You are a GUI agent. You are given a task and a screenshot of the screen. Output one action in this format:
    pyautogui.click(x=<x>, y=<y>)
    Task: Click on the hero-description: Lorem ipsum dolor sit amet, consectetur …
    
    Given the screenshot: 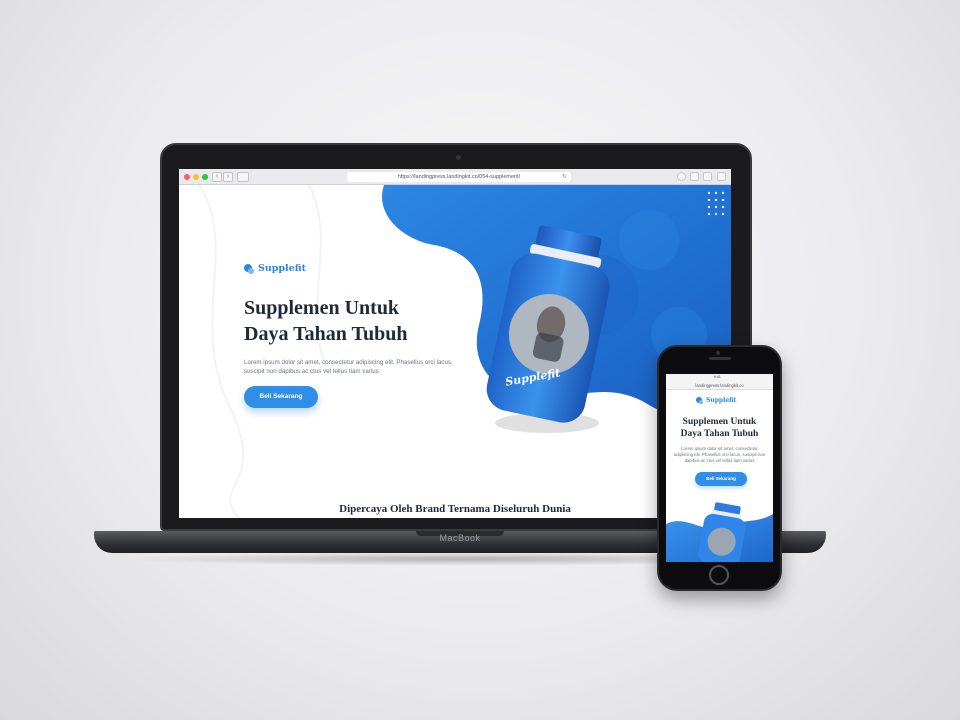 What is the action you would take?
    pyautogui.click(x=348, y=367)
    